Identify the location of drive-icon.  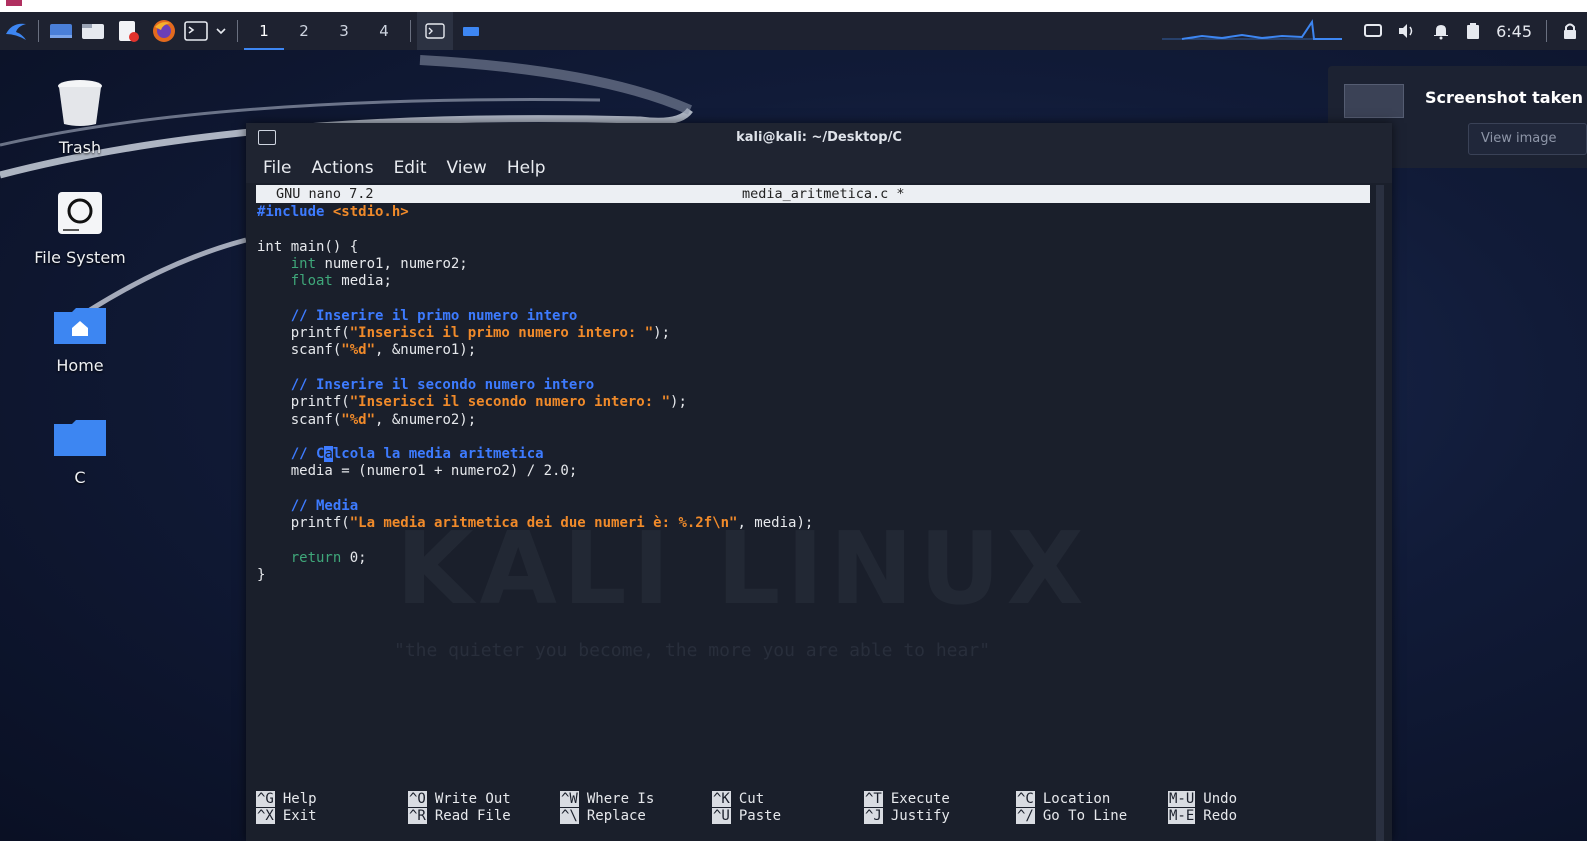
(80, 213).